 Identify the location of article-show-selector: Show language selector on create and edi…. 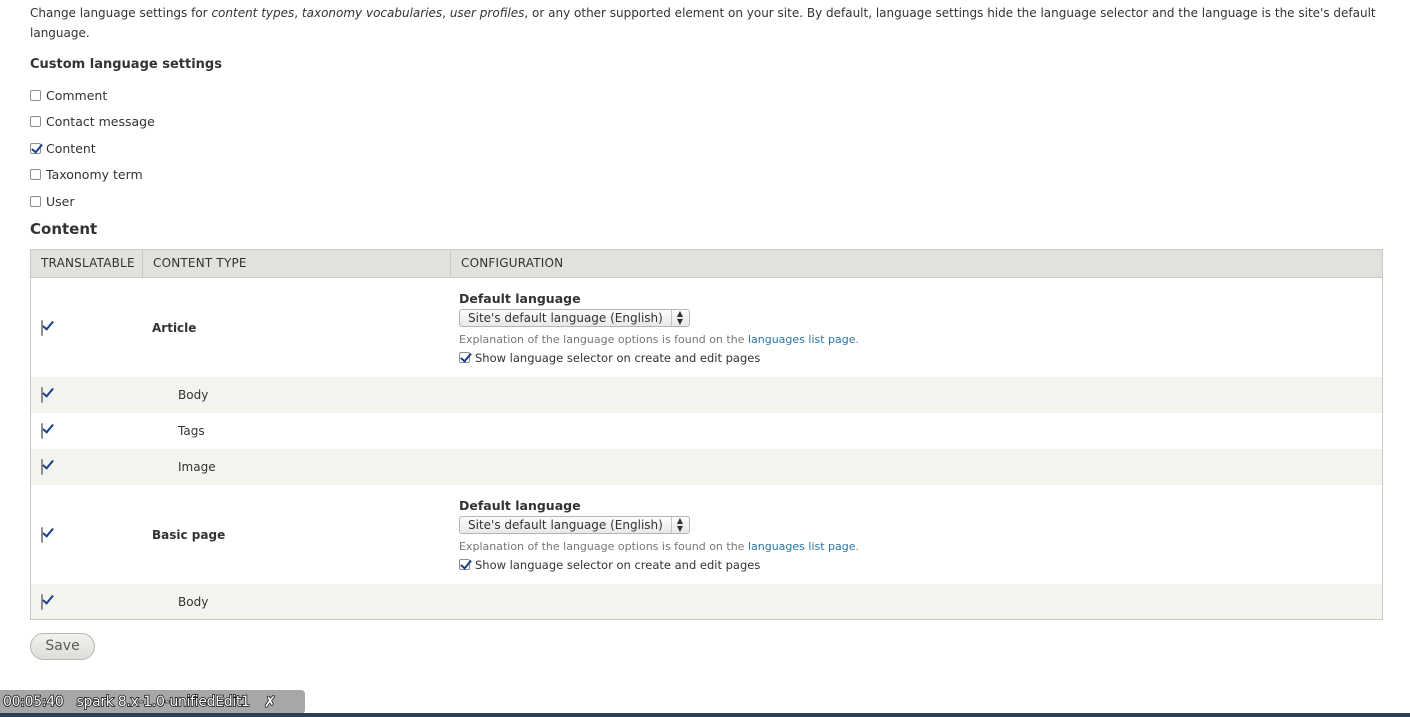
(920, 358).